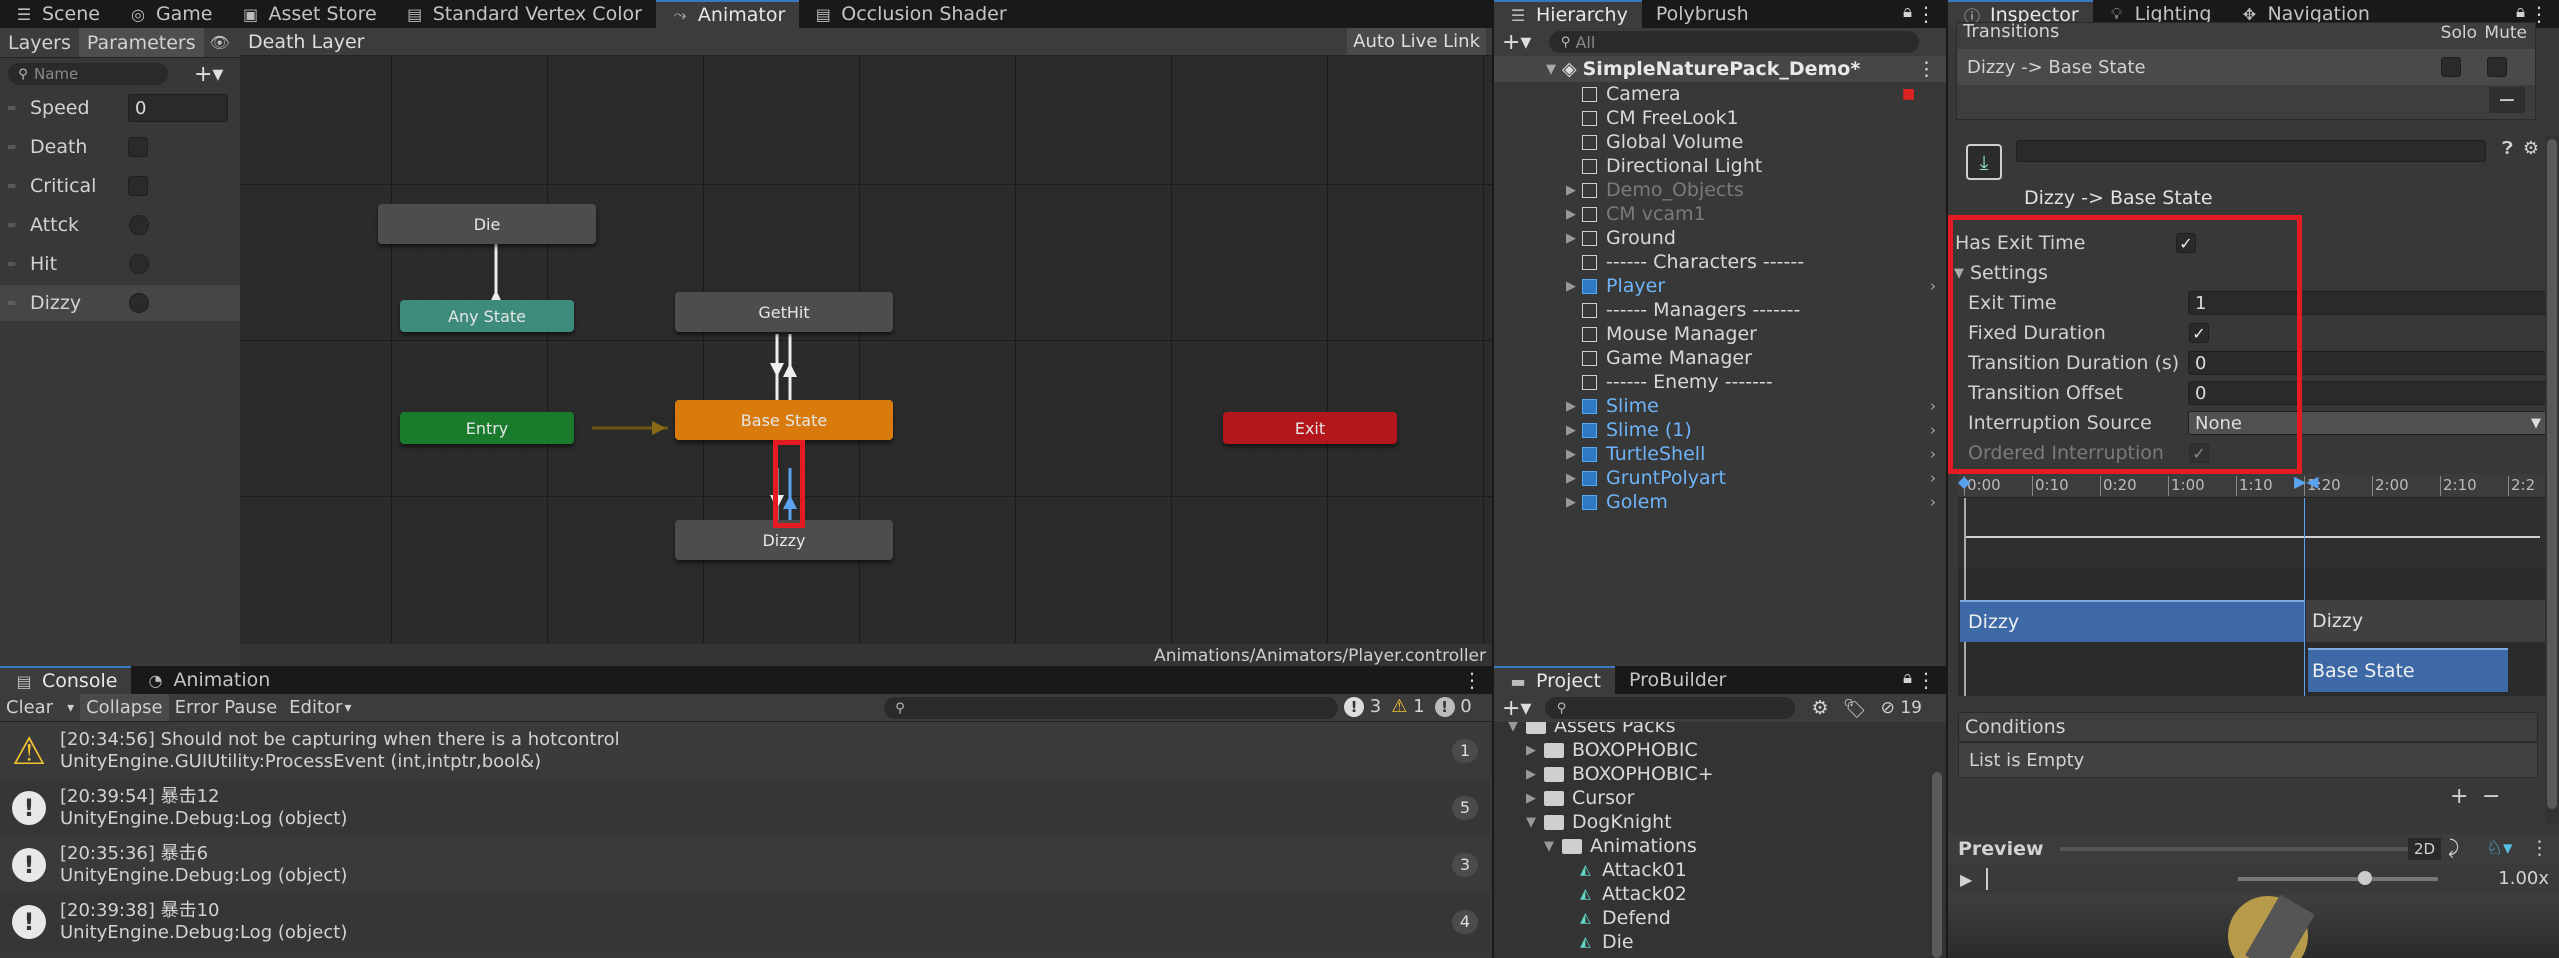 The image size is (2559, 958). What do you see at coordinates (2497, 67) in the screenshot?
I see `mute-checkbox` at bounding box center [2497, 67].